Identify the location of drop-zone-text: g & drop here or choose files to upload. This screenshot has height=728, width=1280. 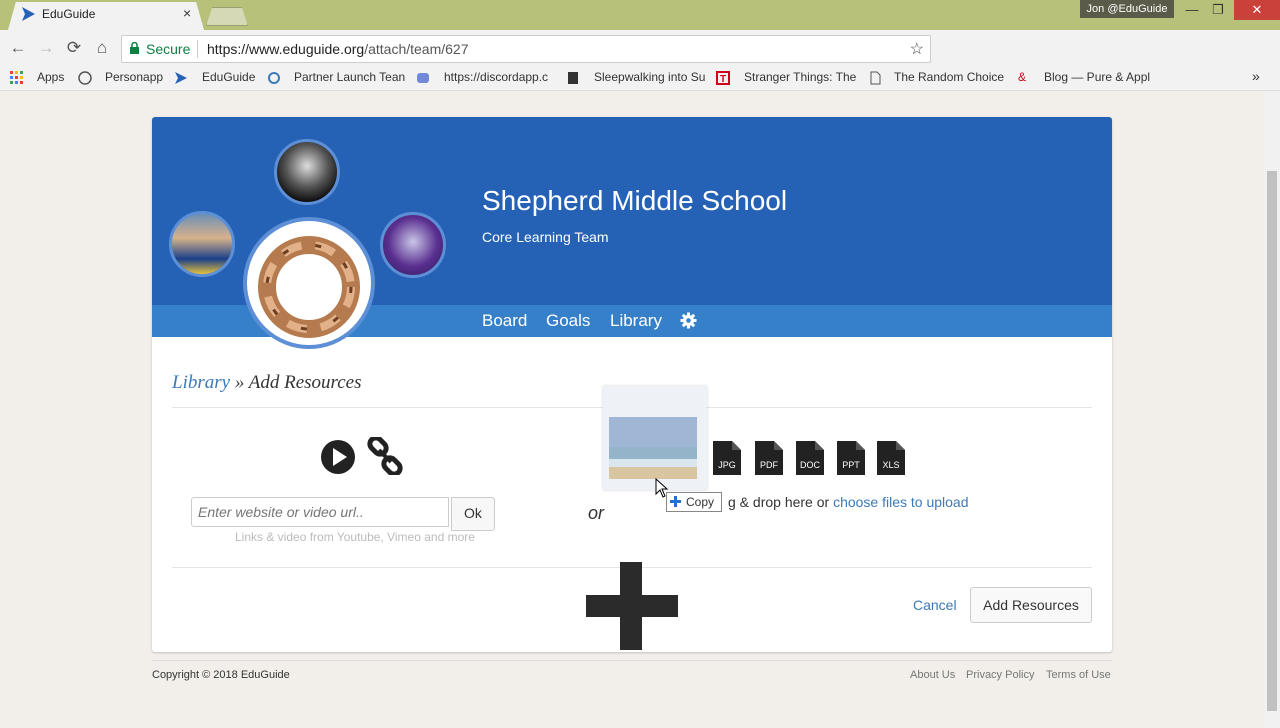
(848, 502).